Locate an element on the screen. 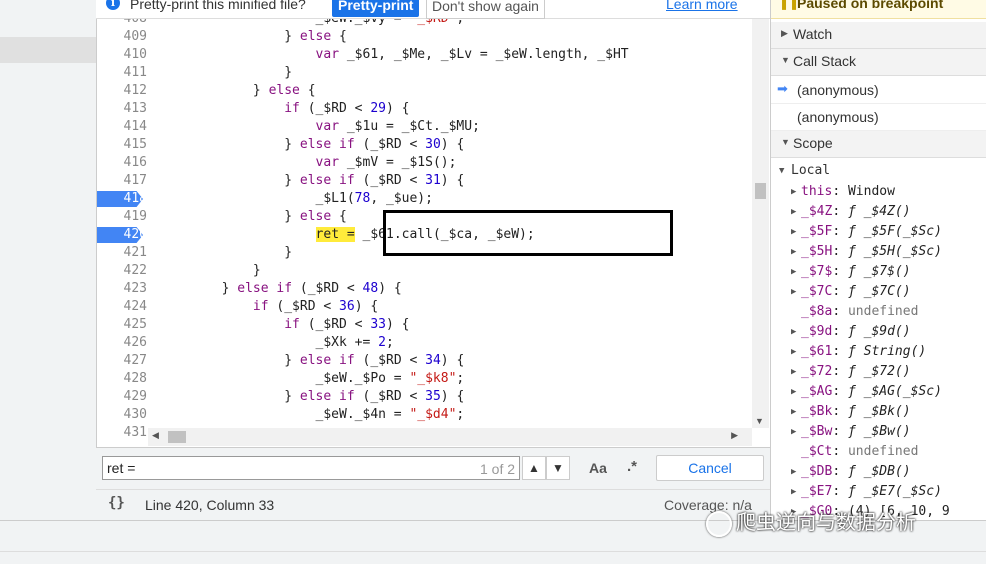 The image size is (986, 564). code-line: 409 } else { is located at coordinates (425, 37).